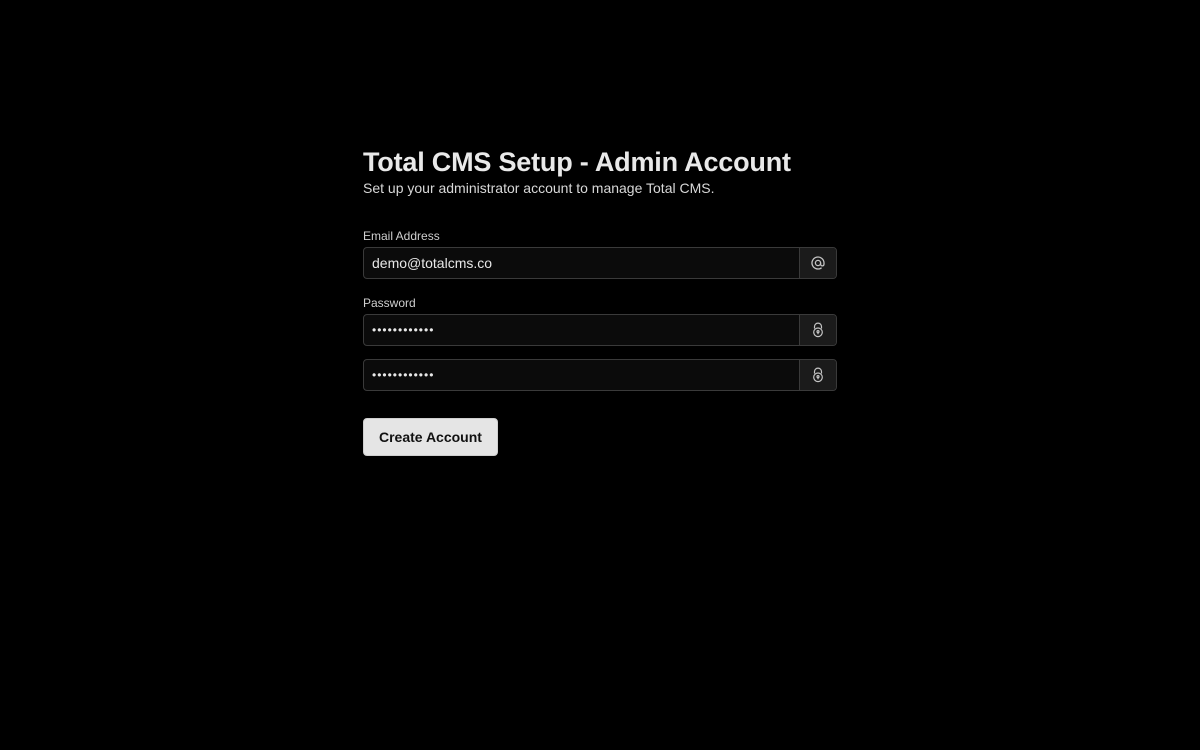 This screenshot has height=750, width=1200. Describe the element at coordinates (581, 330) in the screenshot. I see `password-field` at that location.